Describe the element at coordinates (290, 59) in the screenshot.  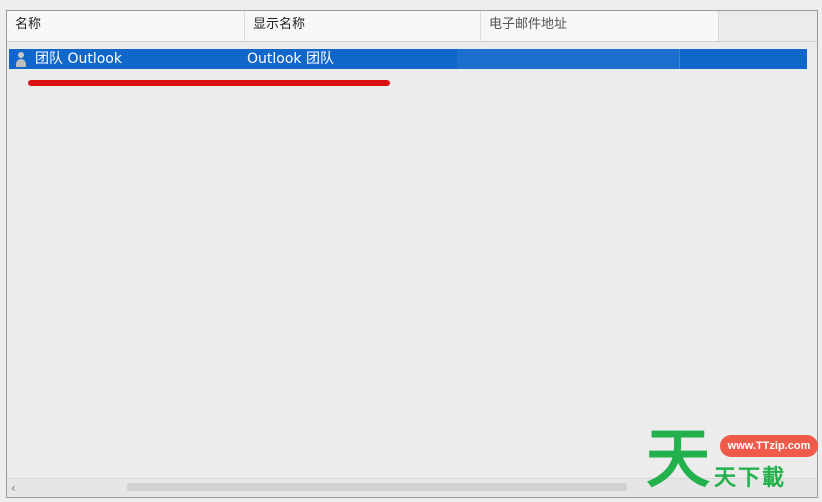
I see `row-display-name-cell: Outlook 团队` at that location.